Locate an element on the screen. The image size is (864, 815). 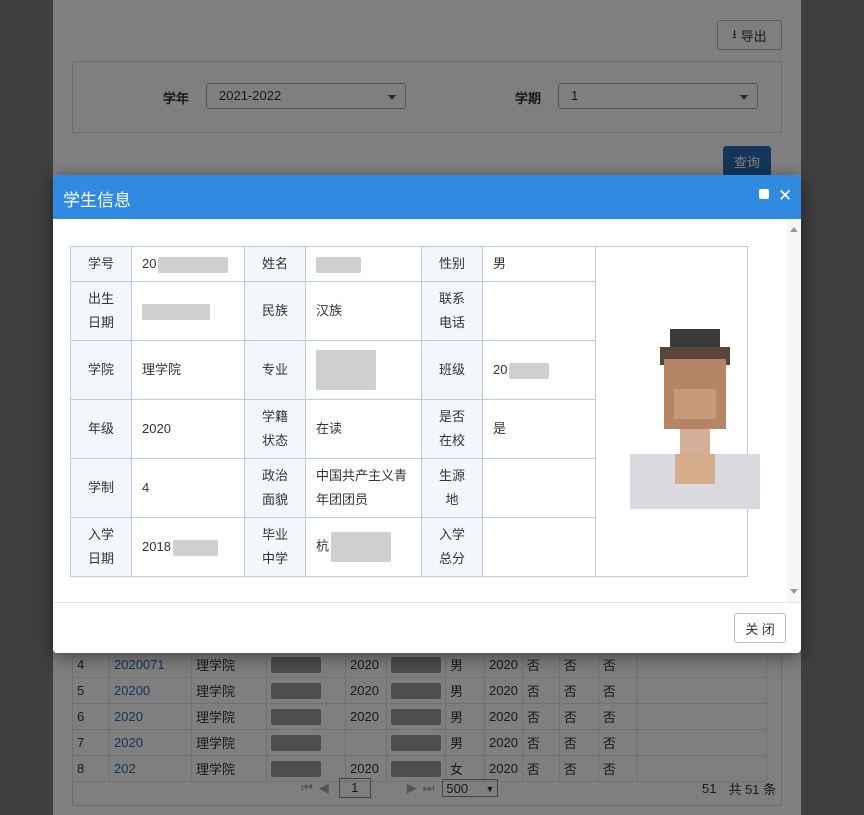
maximize-icon is located at coordinates (764, 194).